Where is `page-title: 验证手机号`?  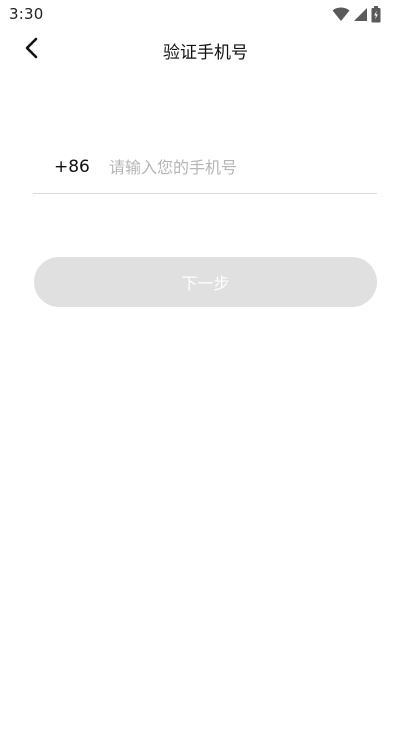
page-title: 验证手机号 is located at coordinates (205, 53).